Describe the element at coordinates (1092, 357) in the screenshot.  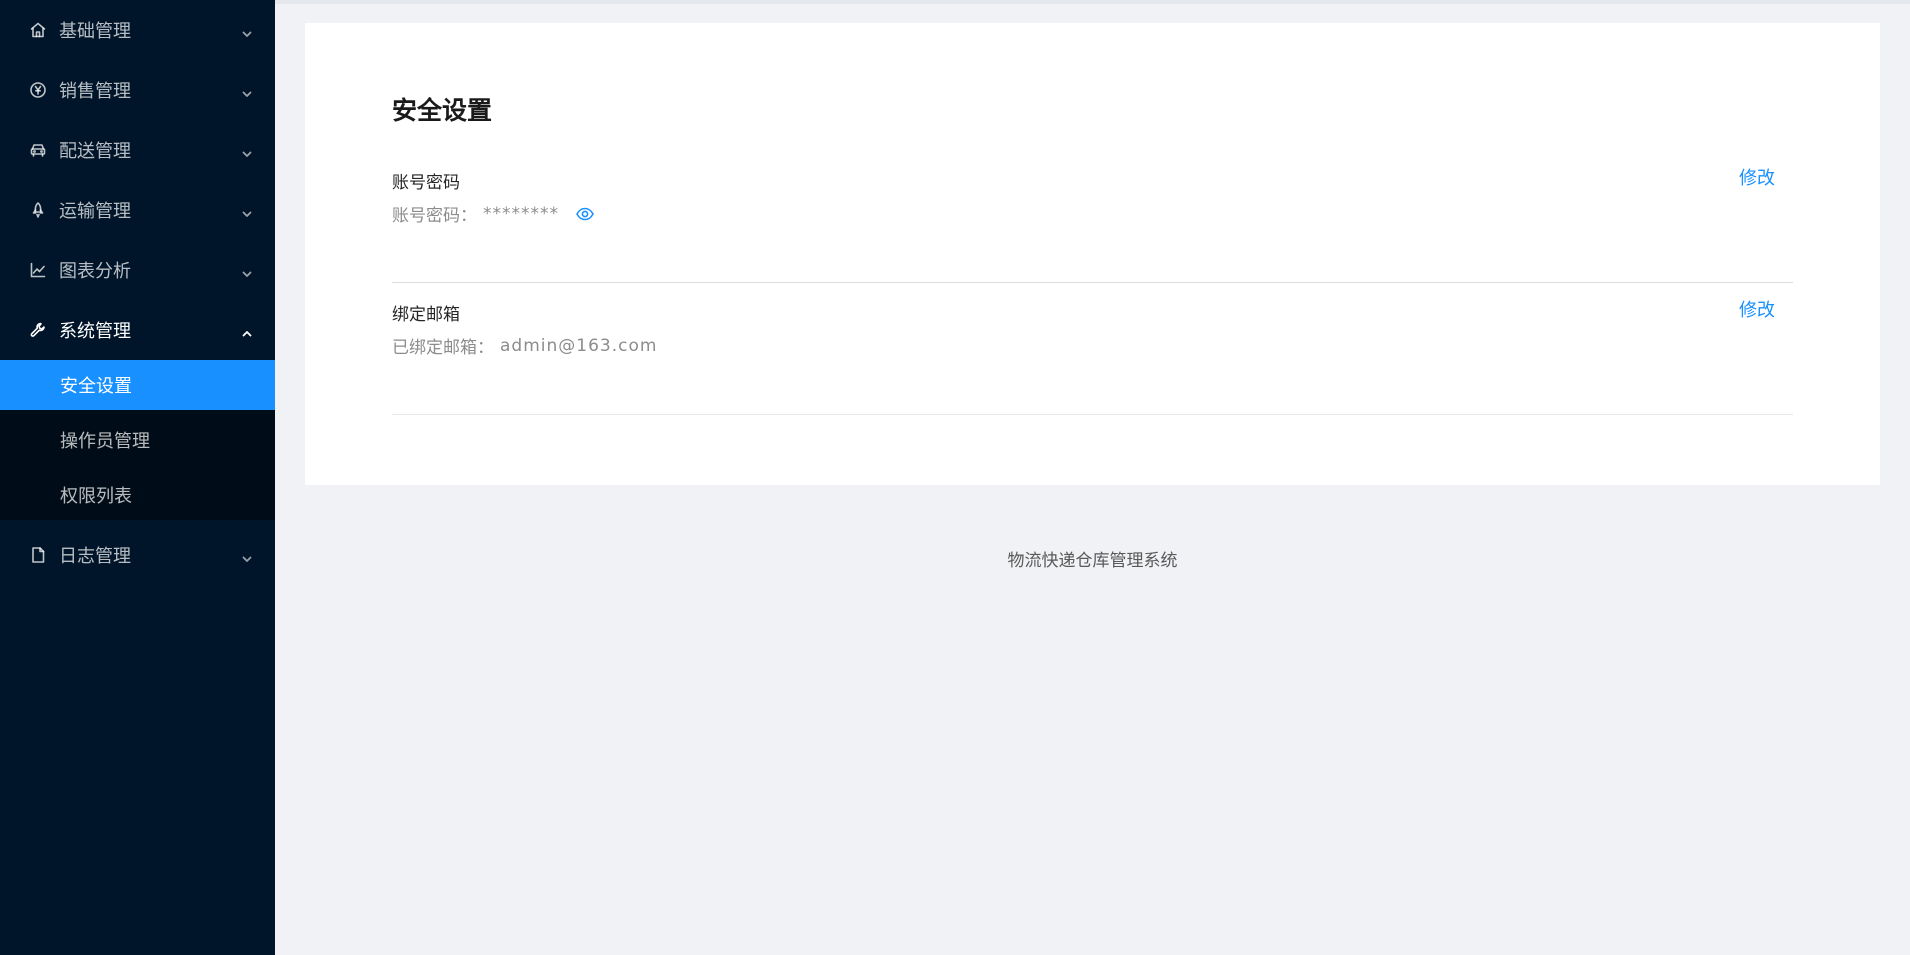
I see `email-row: 绑定邮箱 已绑定邮箱： admin@163.com 修改` at that location.